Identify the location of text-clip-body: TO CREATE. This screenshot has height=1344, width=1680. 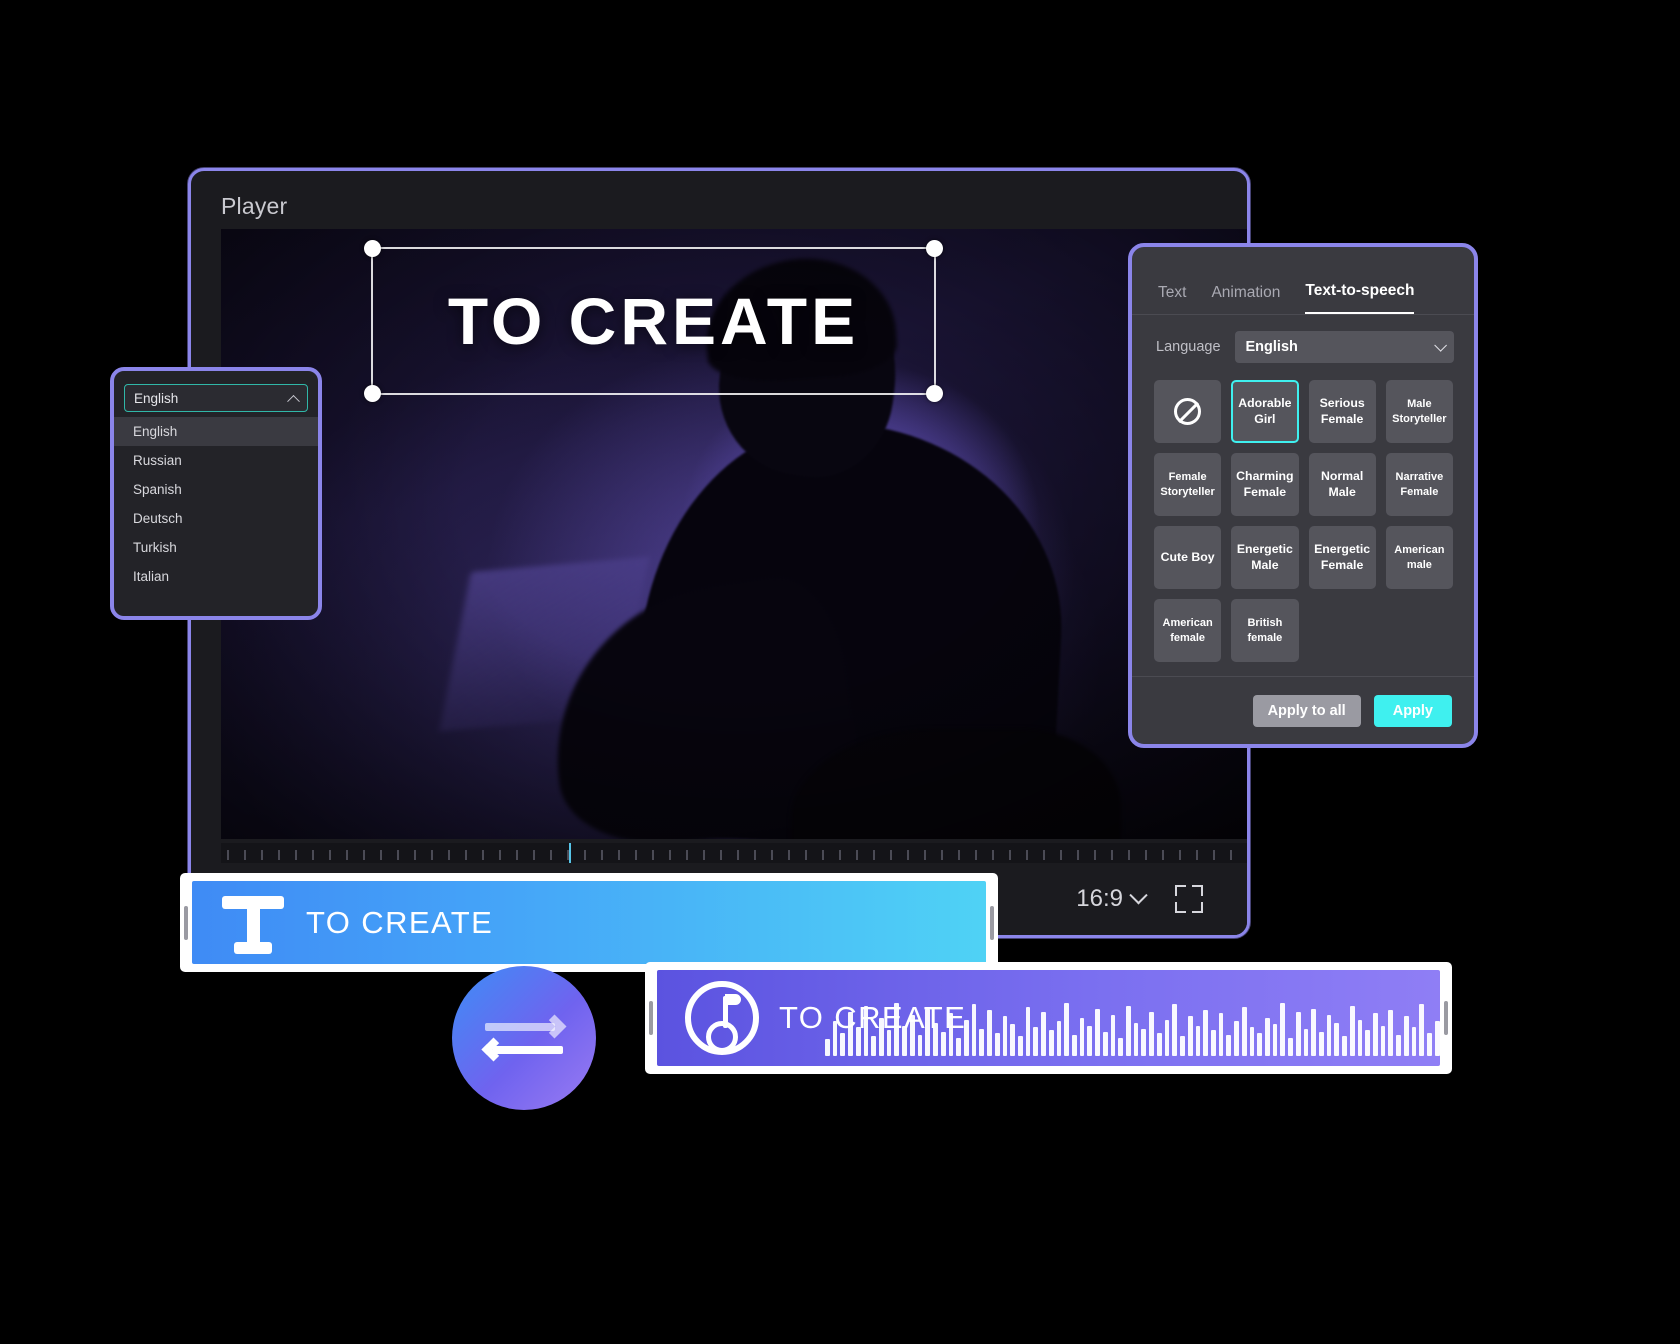
(589, 922).